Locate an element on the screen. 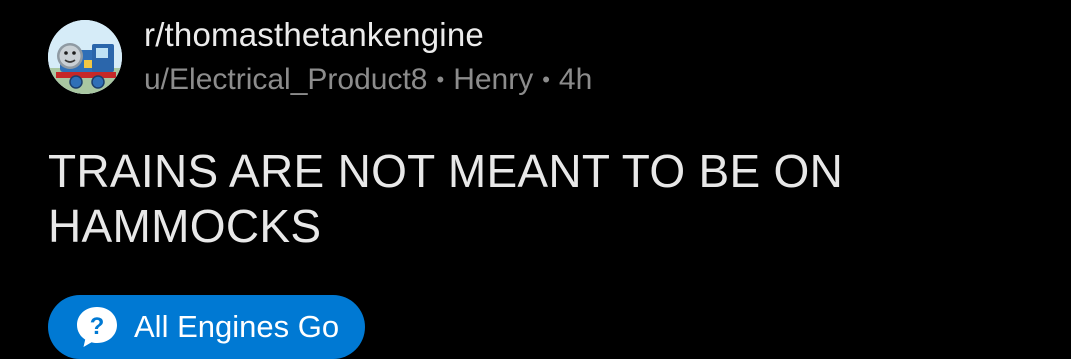  author-flair: Henry is located at coordinates (493, 79).